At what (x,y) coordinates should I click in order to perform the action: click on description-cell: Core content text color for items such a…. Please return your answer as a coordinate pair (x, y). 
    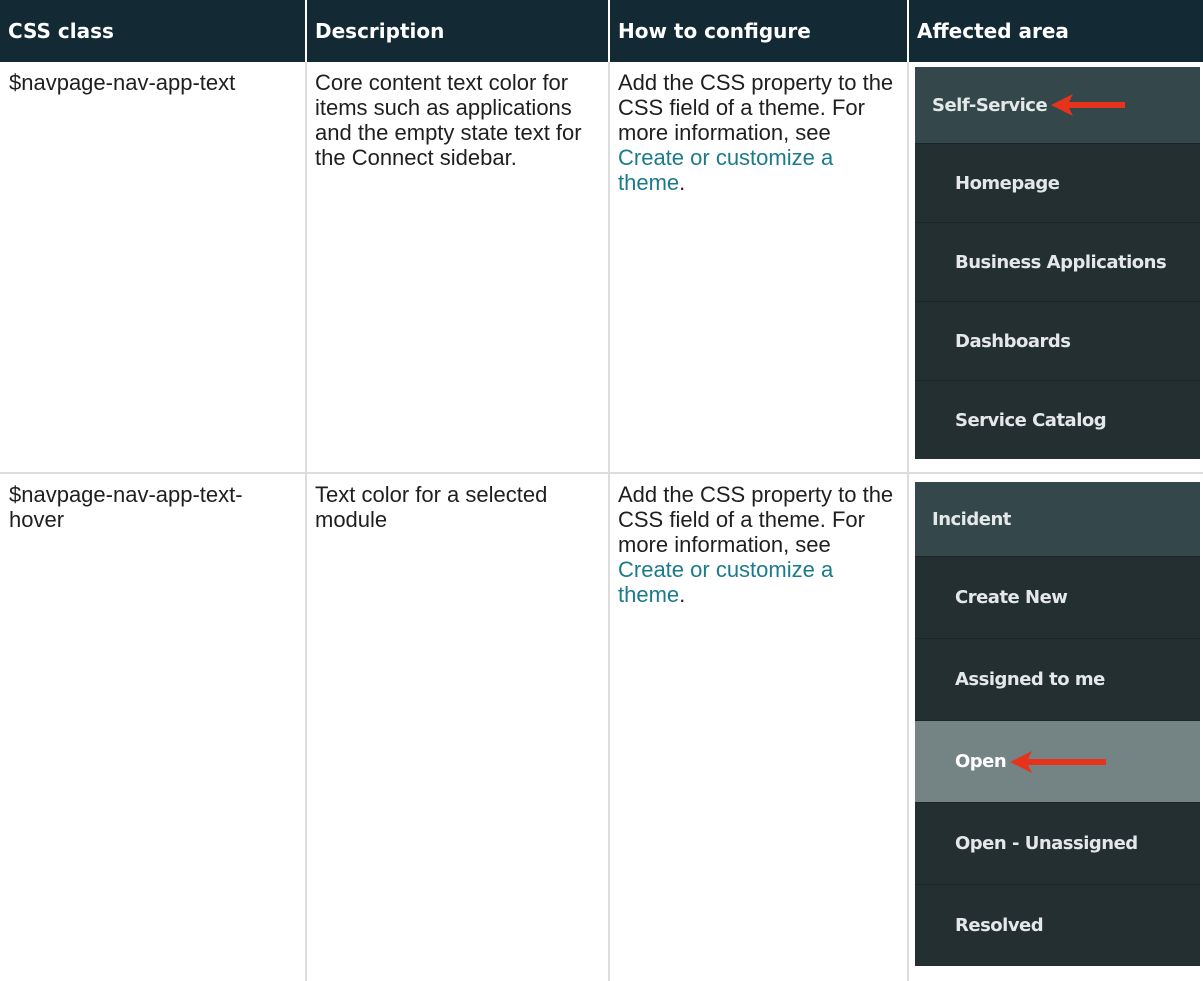
    Looking at the image, I should click on (458, 268).